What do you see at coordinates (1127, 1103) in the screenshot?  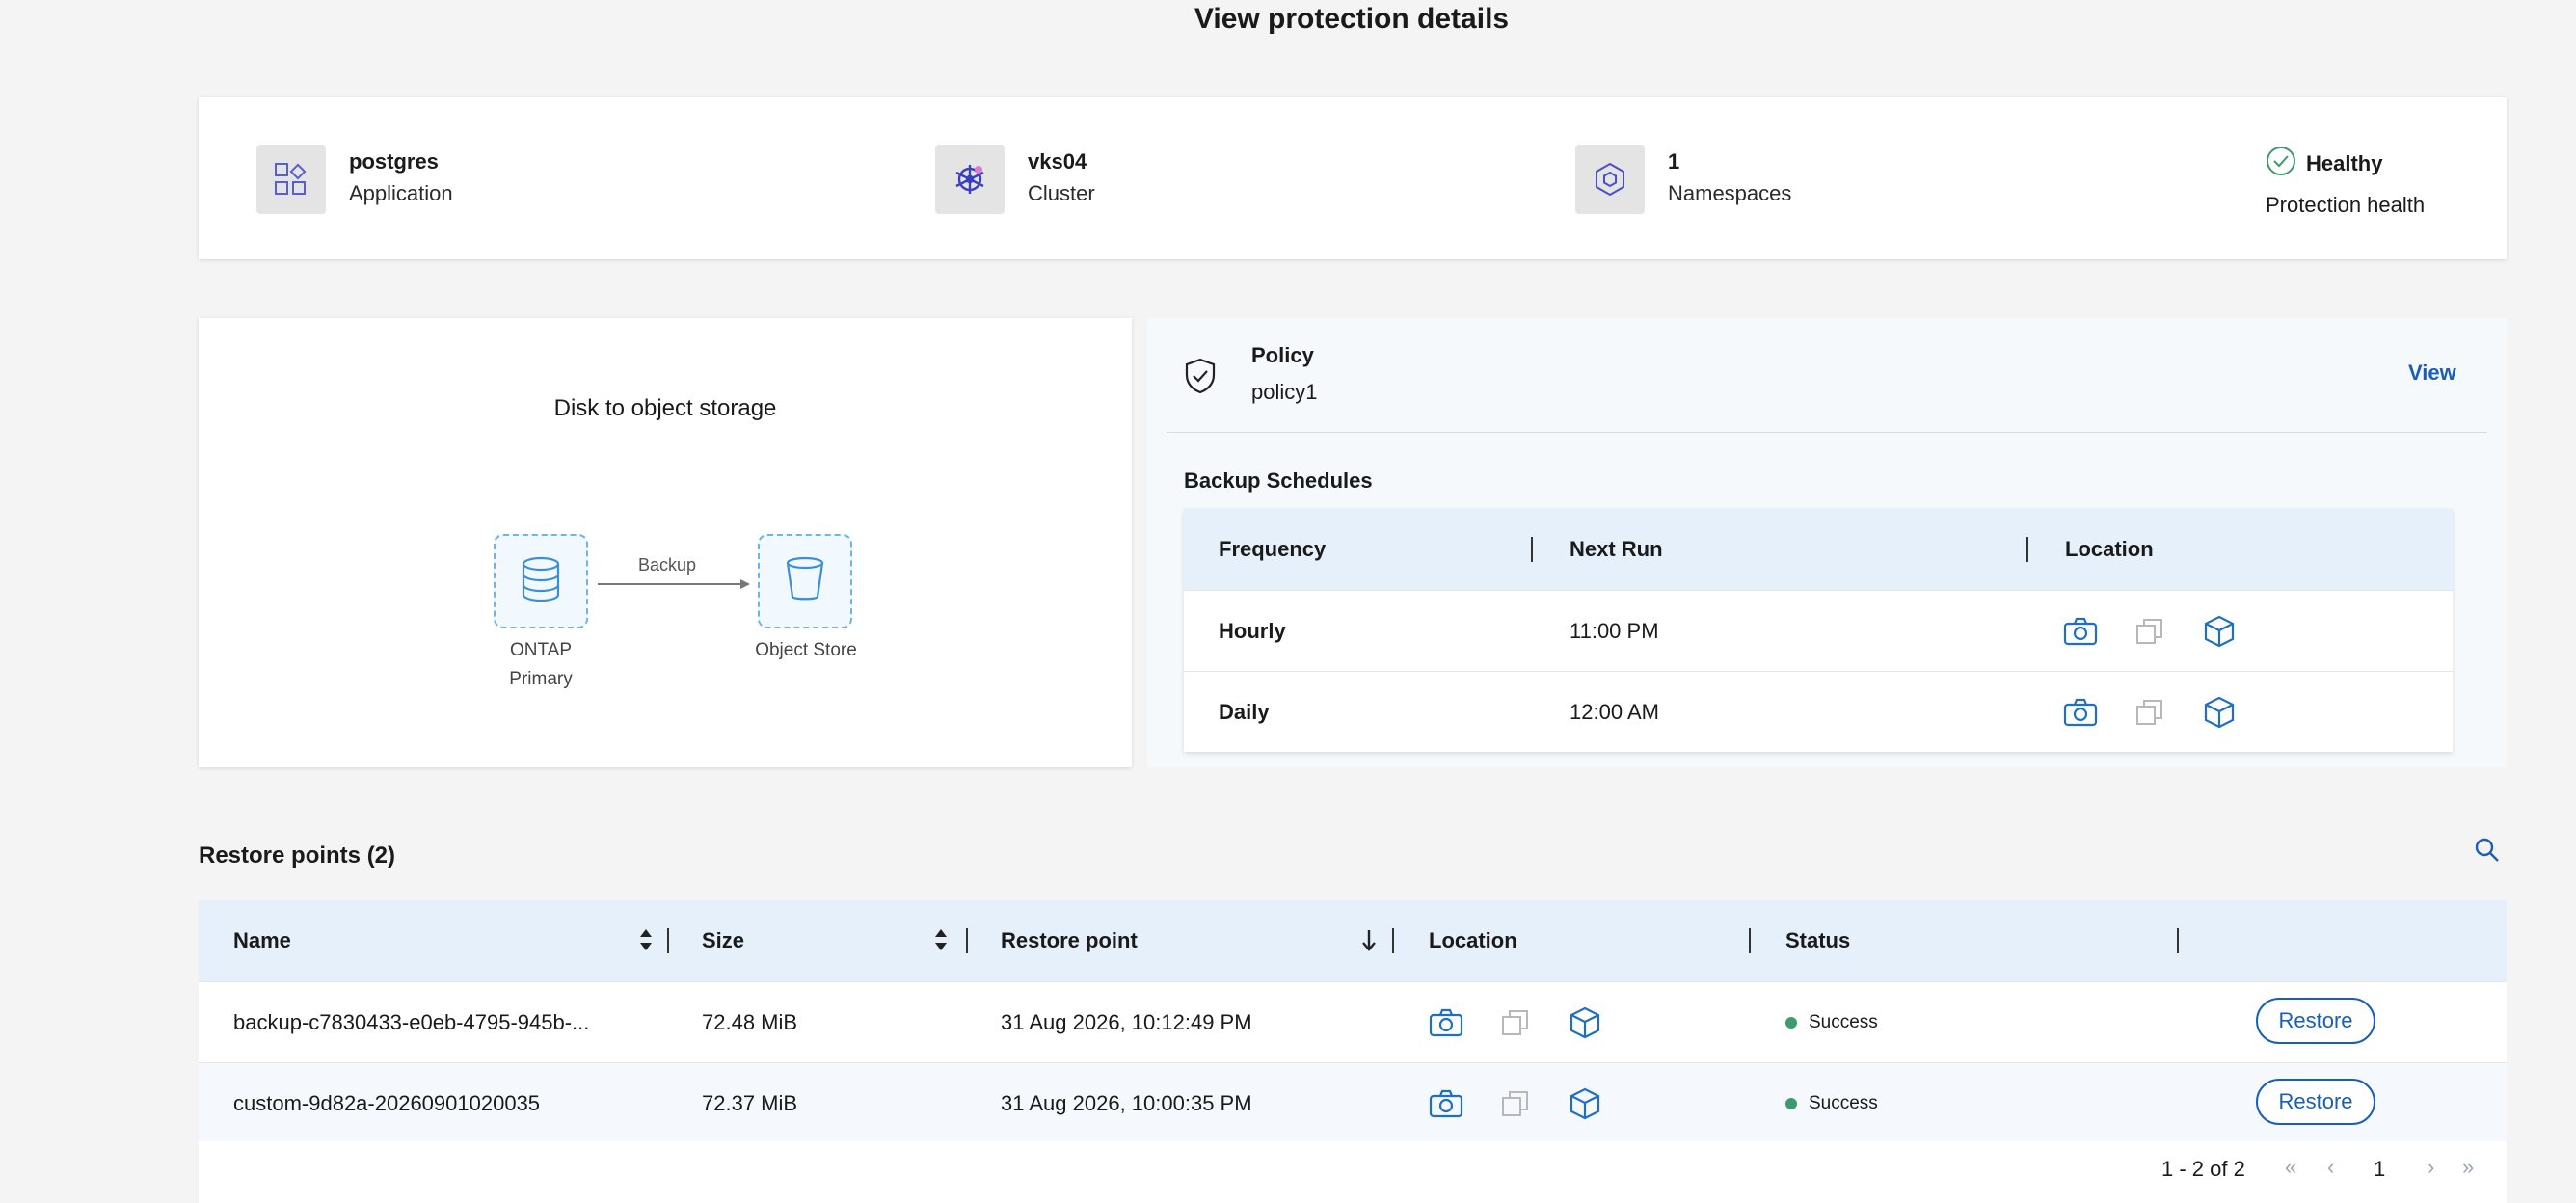 I see `restore-point-time: 31 Aug 2026, 10:00:35 PM` at bounding box center [1127, 1103].